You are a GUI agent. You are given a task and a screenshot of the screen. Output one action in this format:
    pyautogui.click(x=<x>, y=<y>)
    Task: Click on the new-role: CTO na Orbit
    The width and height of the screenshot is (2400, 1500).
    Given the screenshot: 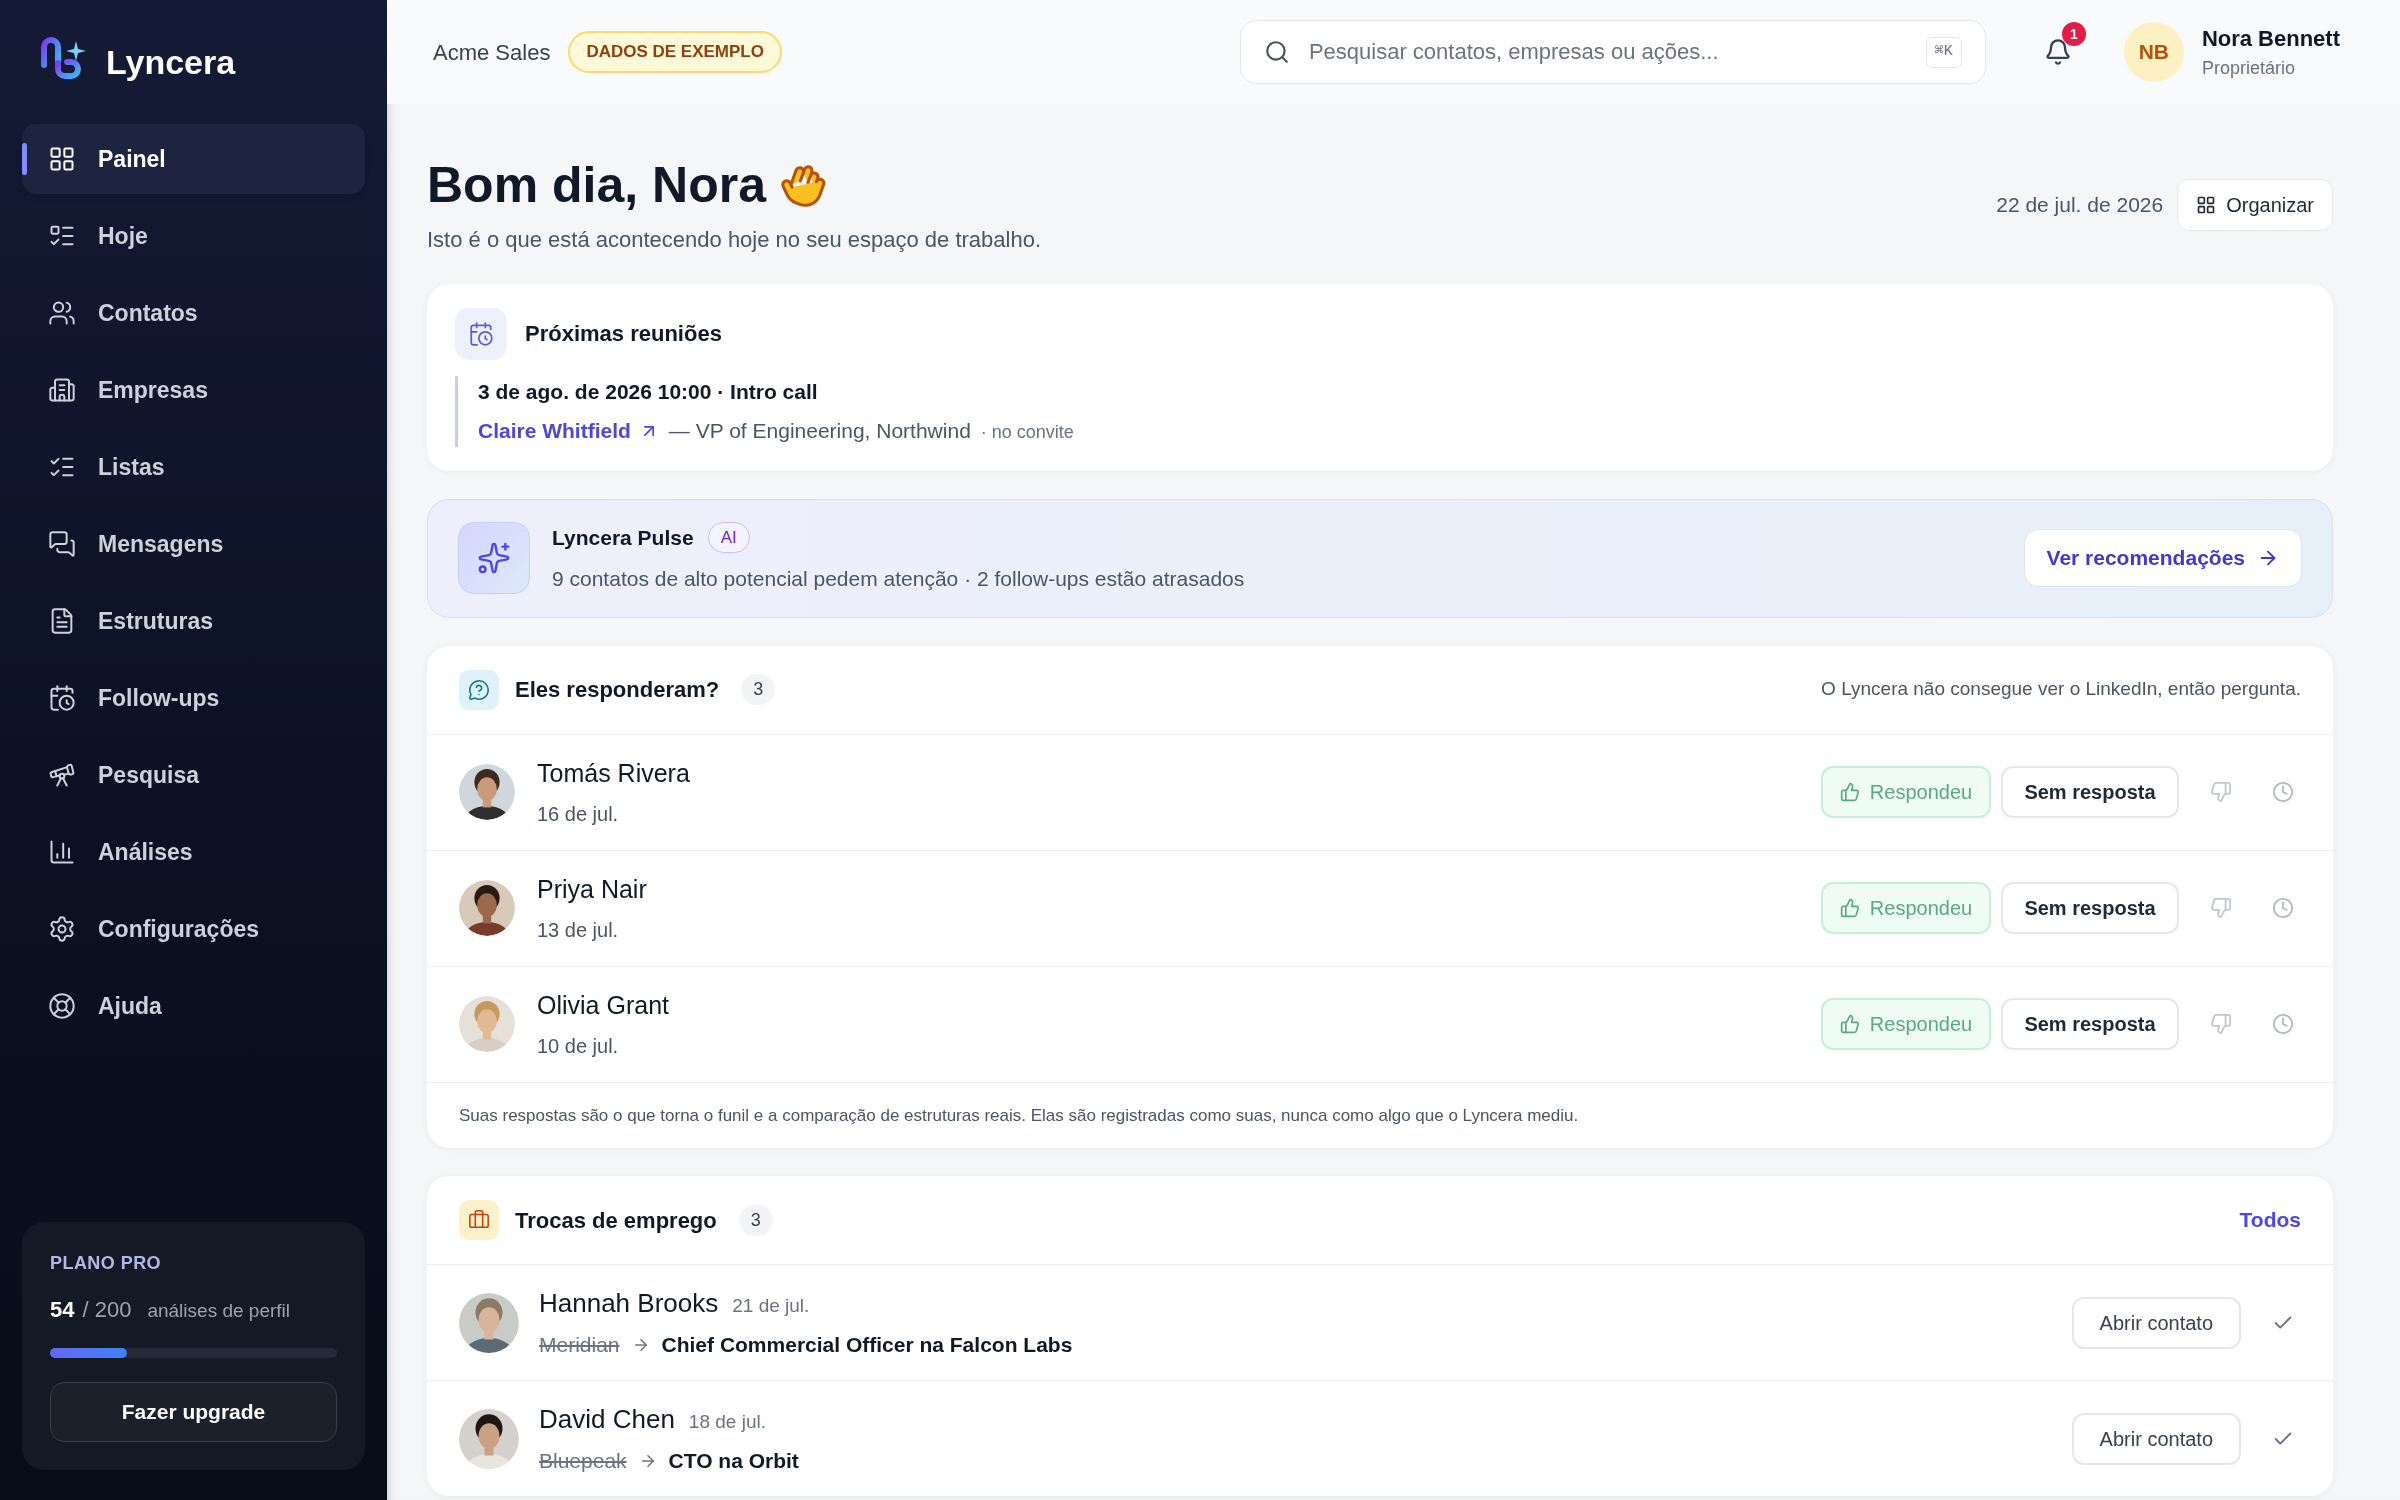 What is the action you would take?
    pyautogui.click(x=733, y=1461)
    